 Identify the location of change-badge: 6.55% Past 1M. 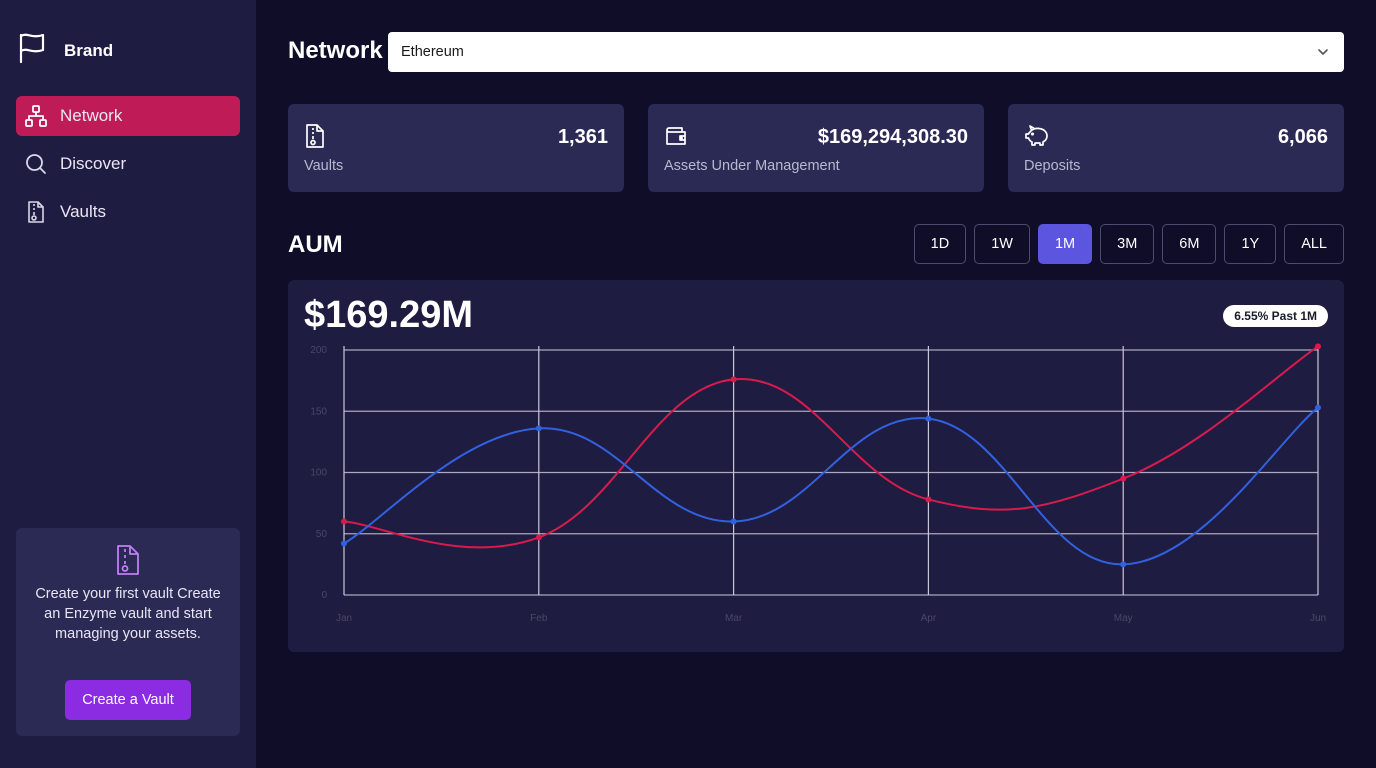
(1275, 316).